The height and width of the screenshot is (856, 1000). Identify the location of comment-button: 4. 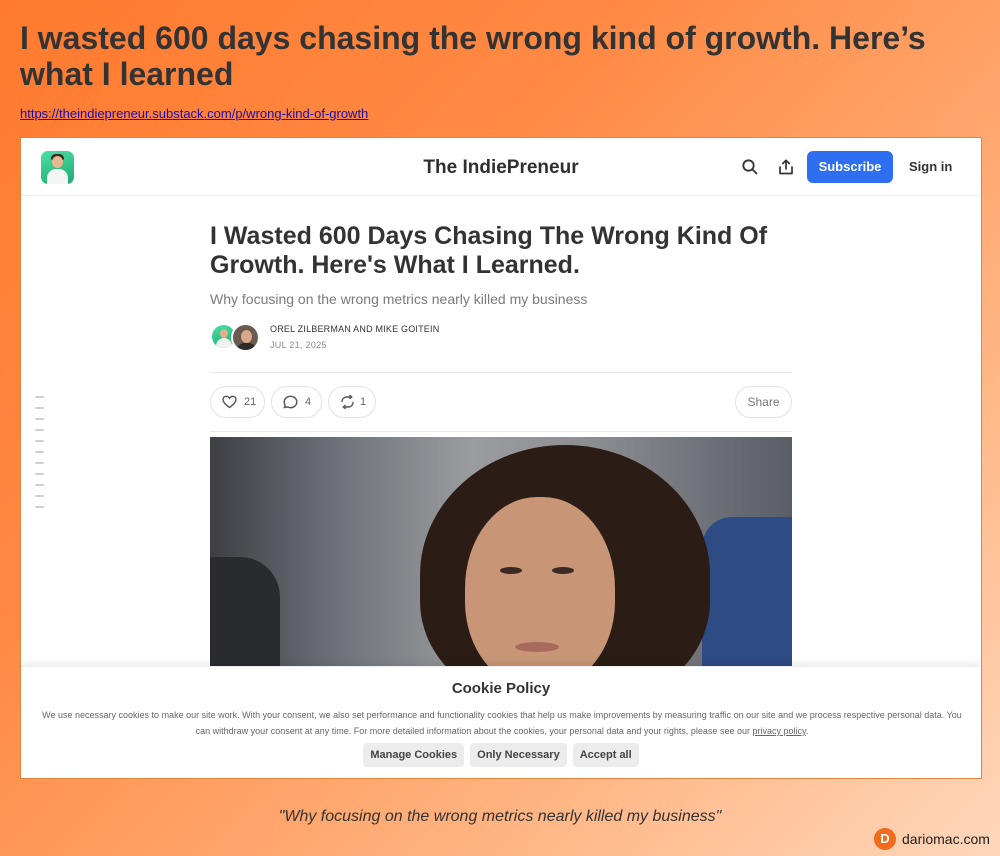
(296, 402).